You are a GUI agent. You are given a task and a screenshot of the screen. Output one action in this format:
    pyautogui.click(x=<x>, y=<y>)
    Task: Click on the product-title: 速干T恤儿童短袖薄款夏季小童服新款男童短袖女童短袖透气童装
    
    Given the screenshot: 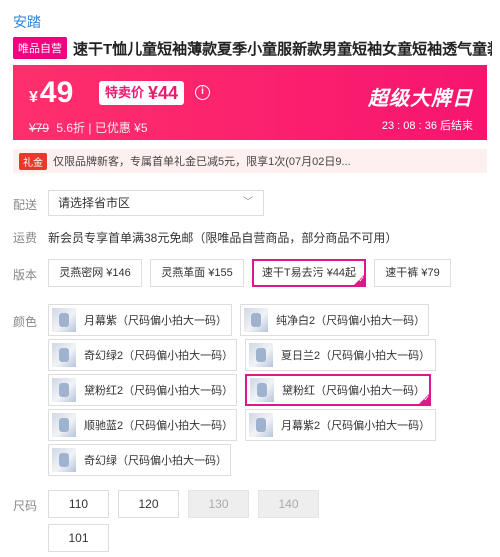 What is the action you would take?
    pyautogui.click(x=282, y=49)
    